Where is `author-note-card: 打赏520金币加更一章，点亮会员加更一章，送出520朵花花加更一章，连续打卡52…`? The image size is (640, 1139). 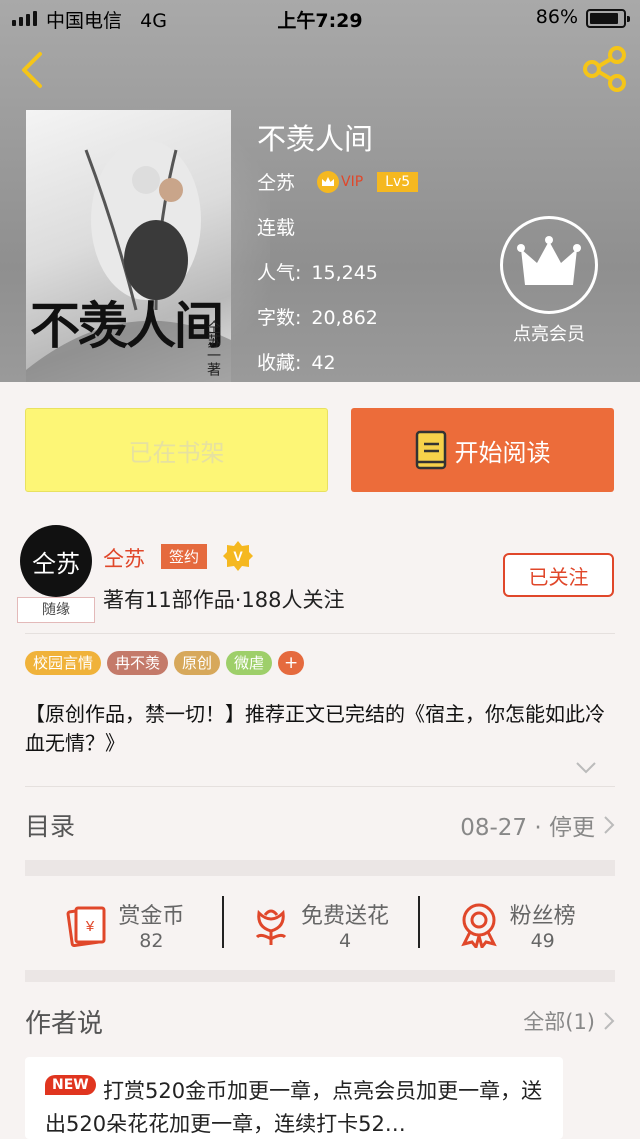 author-note-card: 打赏520金币加更一章，点亮会员加更一章，送出520朵花花加更一章，连续打卡52… is located at coordinates (294, 1098).